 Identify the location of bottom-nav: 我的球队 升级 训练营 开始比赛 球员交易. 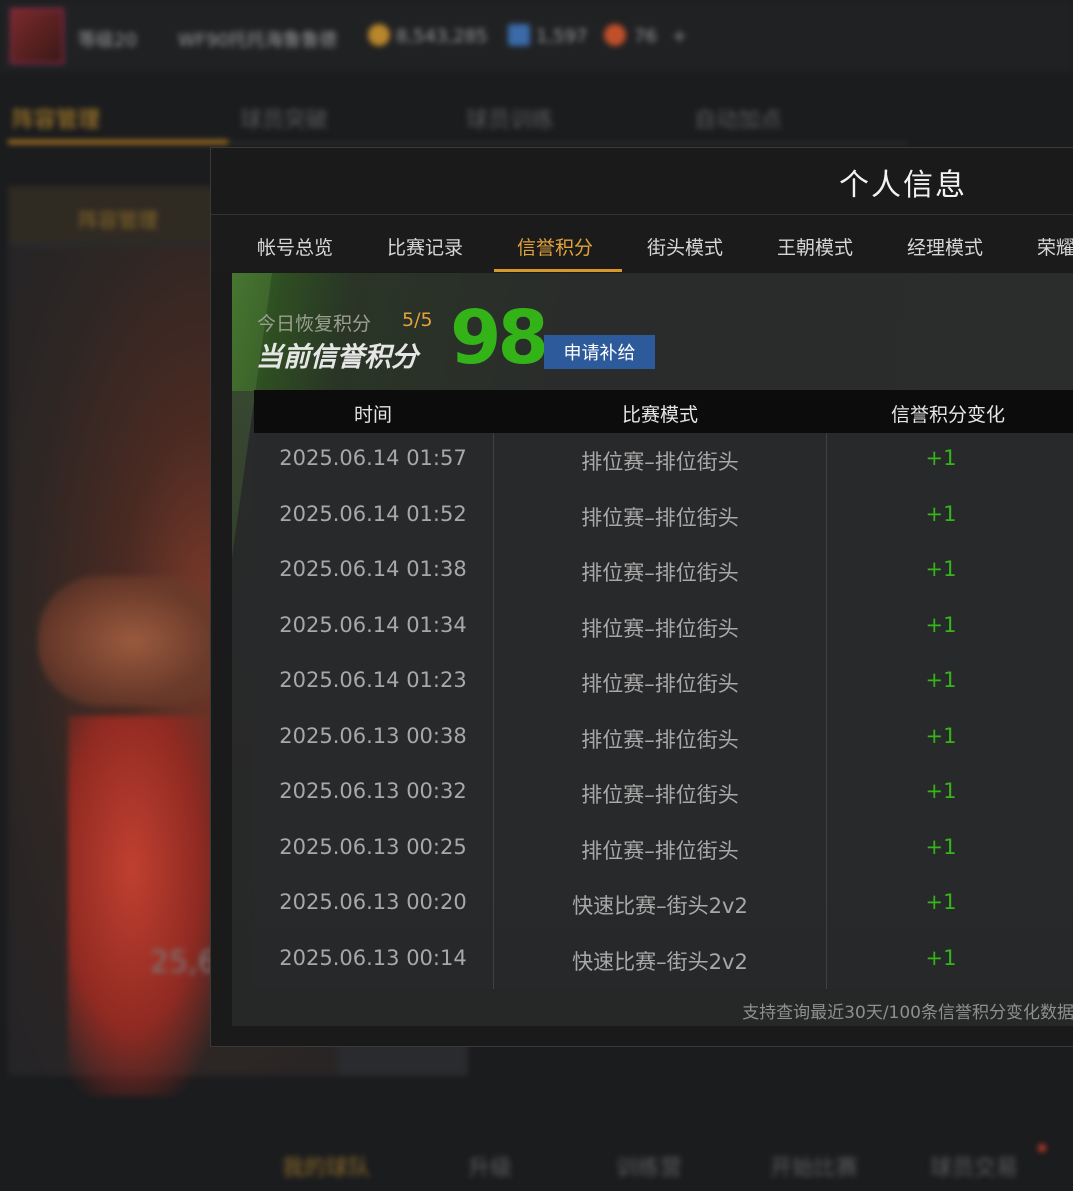
(536, 1160).